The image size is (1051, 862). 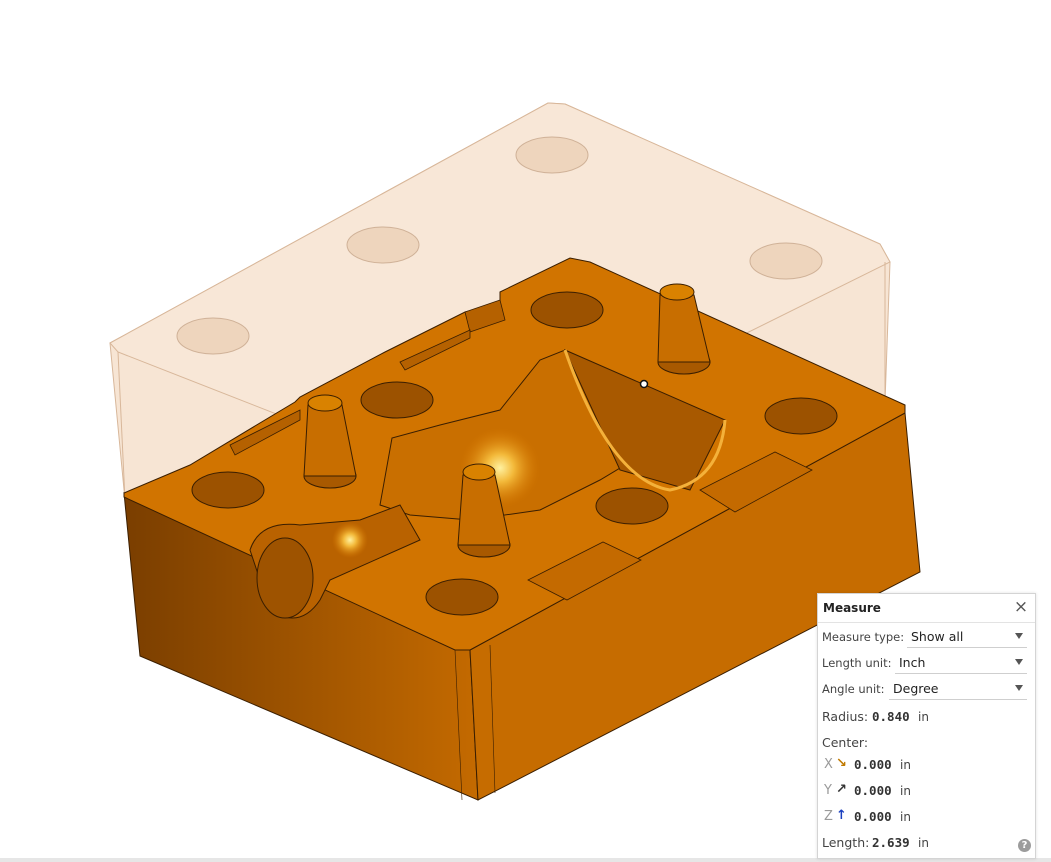 What do you see at coordinates (912, 662) in the screenshot?
I see `length-unit-value: Inch` at bounding box center [912, 662].